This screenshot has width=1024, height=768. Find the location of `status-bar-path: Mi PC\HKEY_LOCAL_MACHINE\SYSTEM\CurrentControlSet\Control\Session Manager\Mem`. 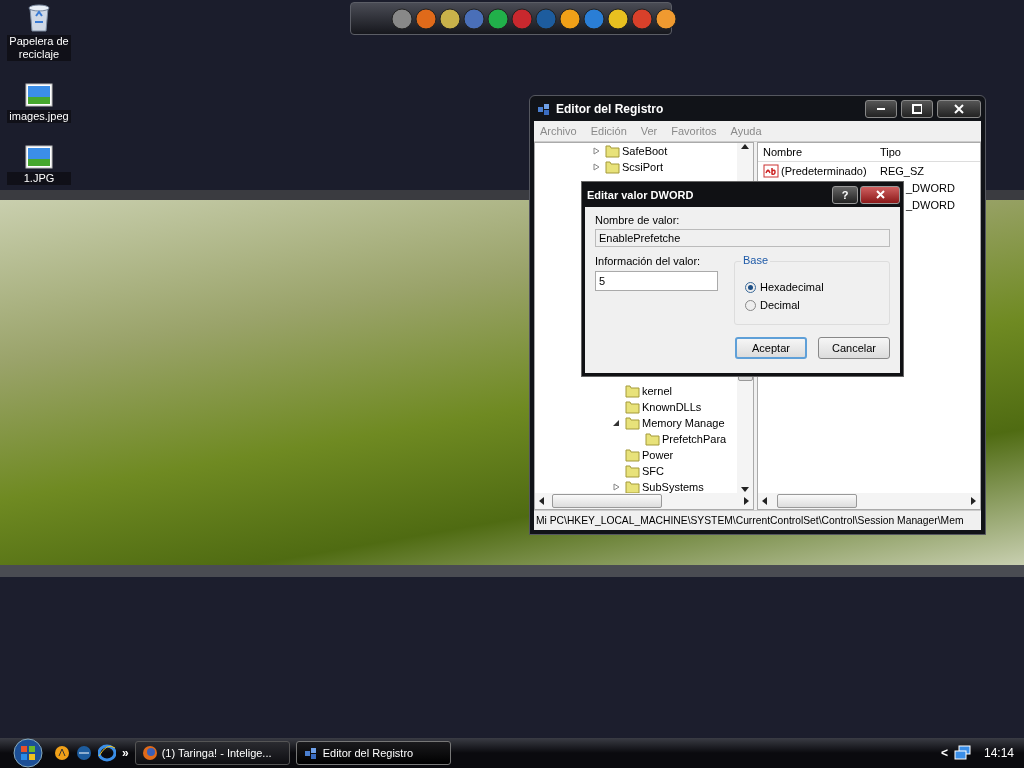

status-bar-path: Mi PC\HKEY_LOCAL_MACHINE\SYSTEM\CurrentControlSet\Control\Session Manager\Mem is located at coordinates (750, 520).